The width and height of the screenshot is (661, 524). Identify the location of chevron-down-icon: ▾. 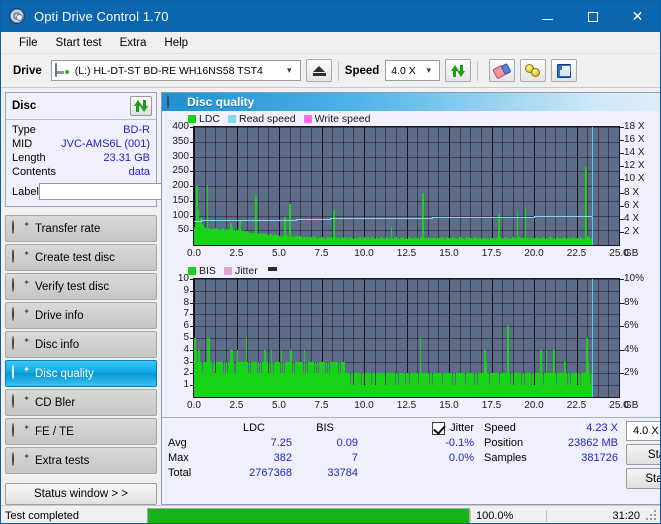
(429, 70).